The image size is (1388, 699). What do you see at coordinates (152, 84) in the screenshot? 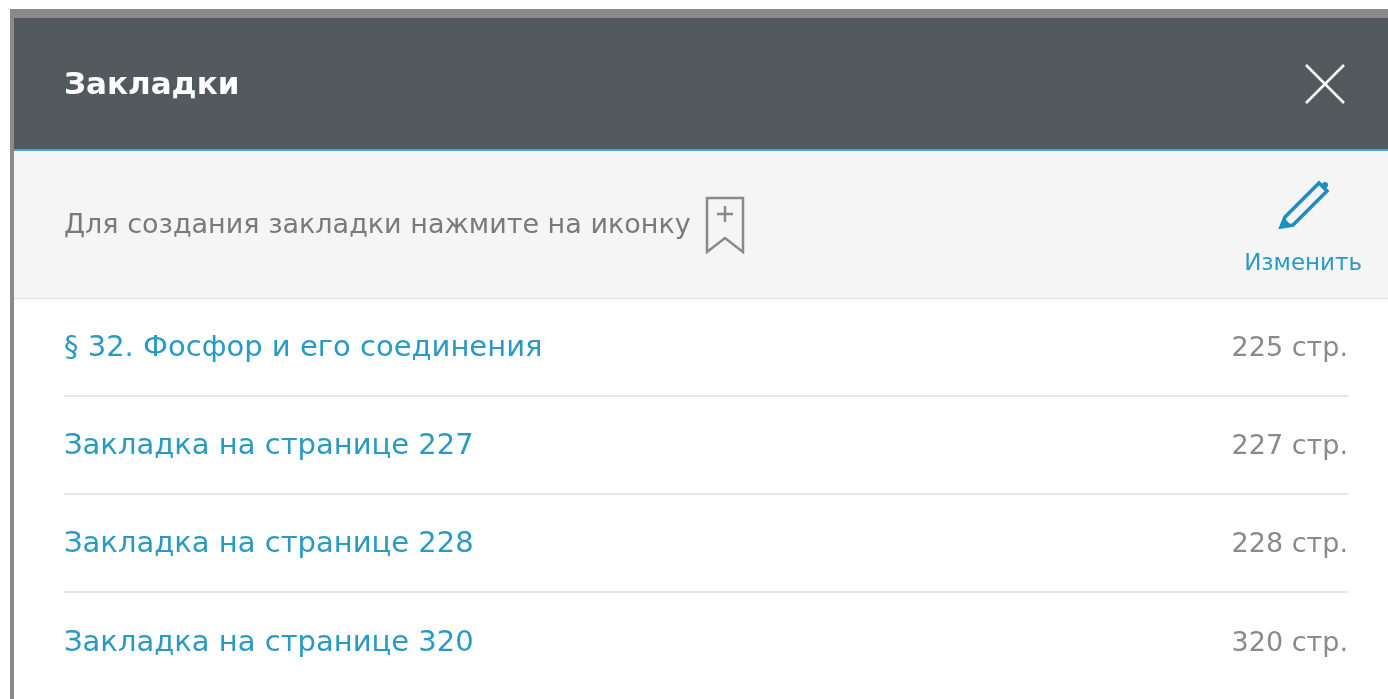
I see `dialog-title: Закладки` at bounding box center [152, 84].